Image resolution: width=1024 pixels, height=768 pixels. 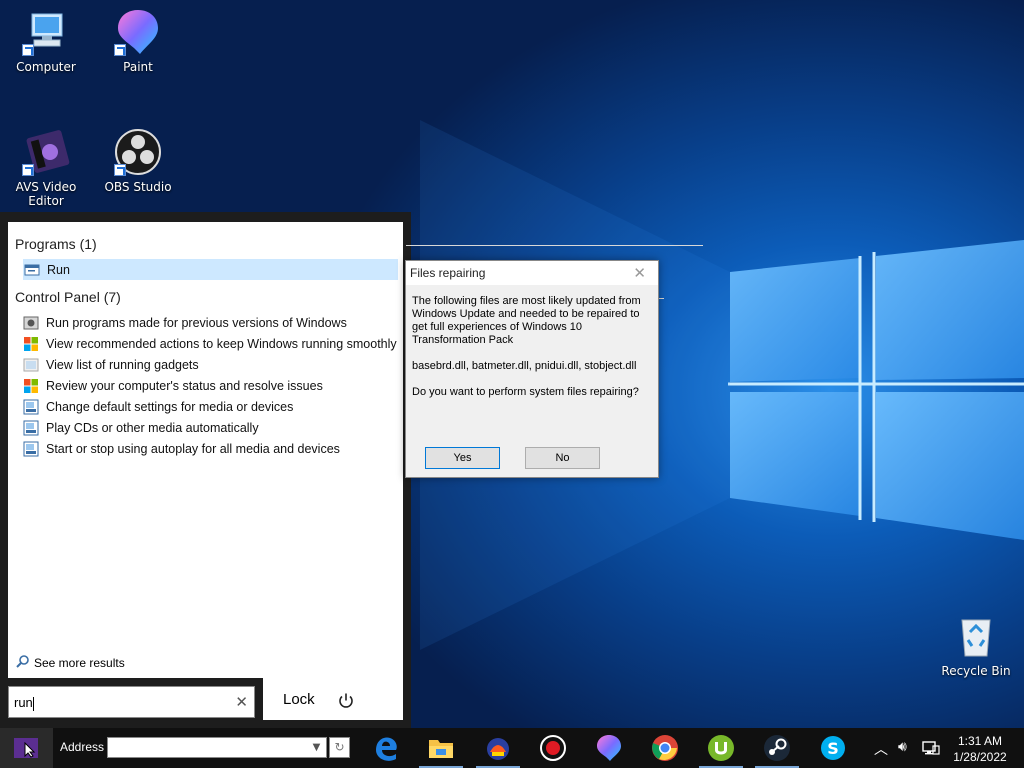 I want to click on mouse-pointer-icon, so click(x=30, y=750).